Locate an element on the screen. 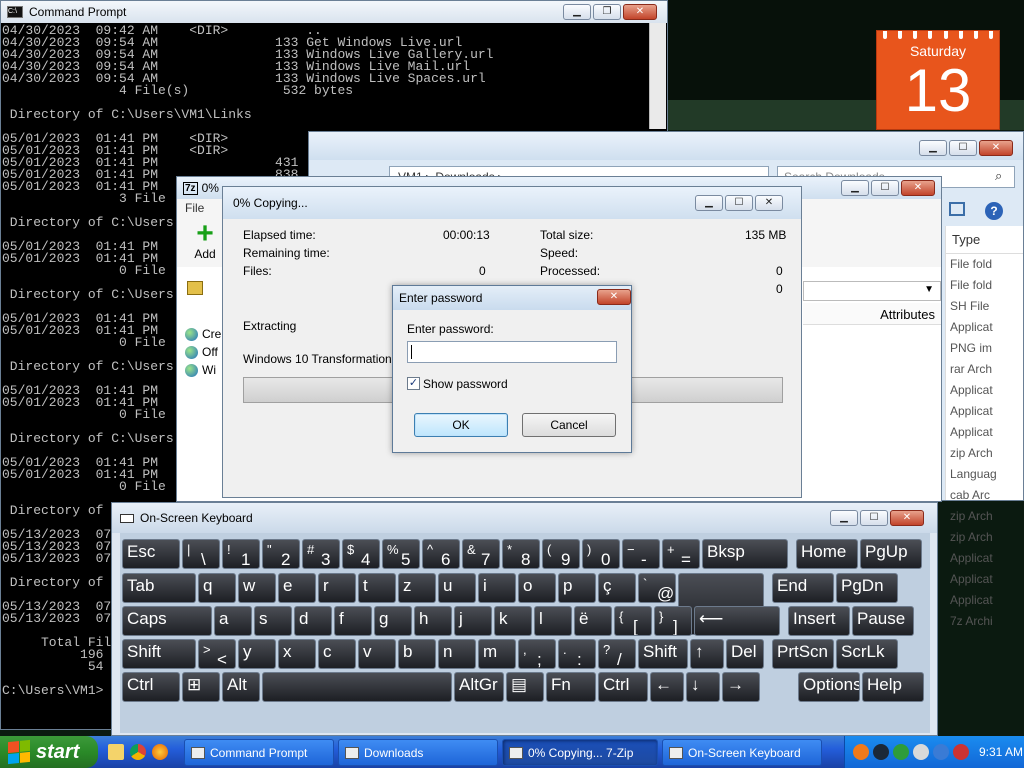 This screenshot has width=1024, height=768. key-n-key: n is located at coordinates (457, 654).